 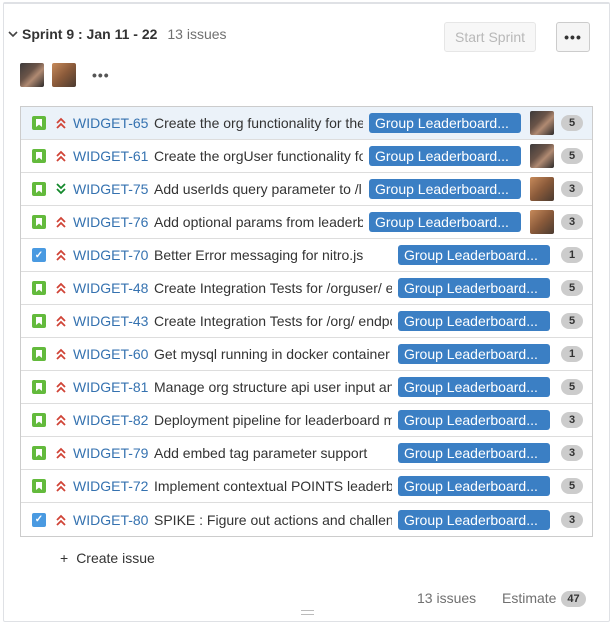 I want to click on sprint-header: Sprint 9 : Jan 11 - 22 13 issues, so click(x=117, y=34).